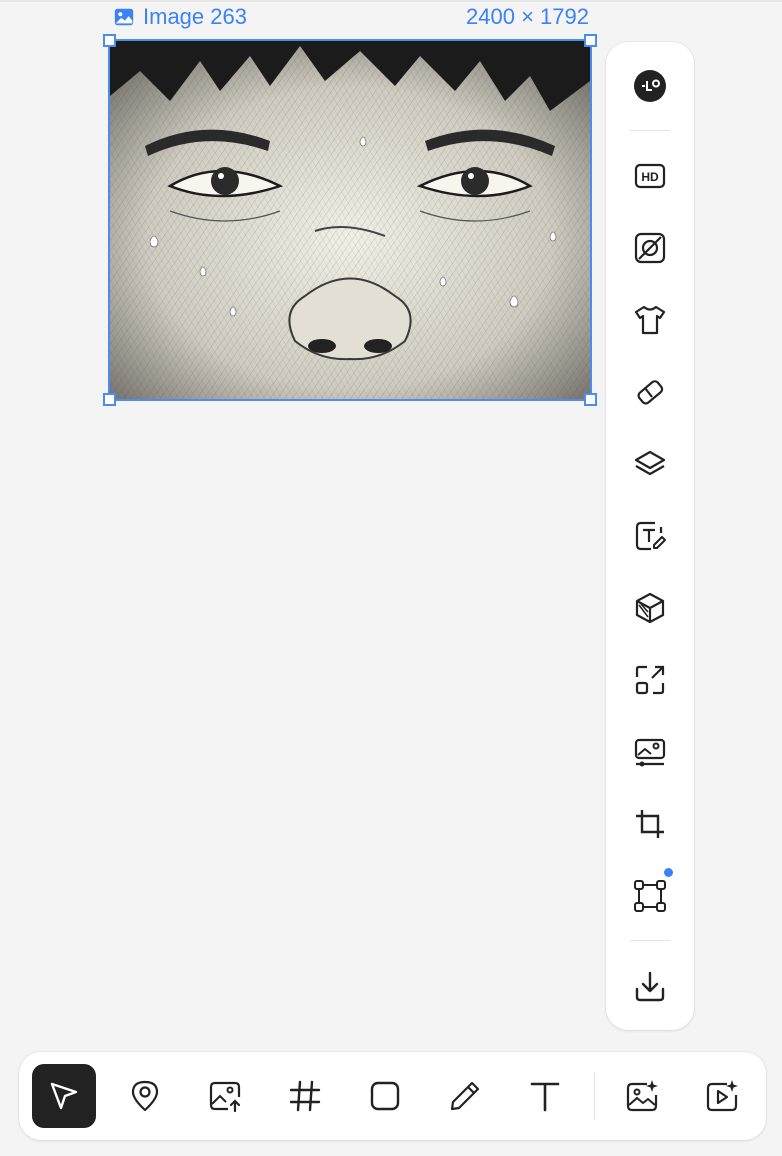 This screenshot has height=1156, width=782. I want to click on top-edge, so click(391, 1).